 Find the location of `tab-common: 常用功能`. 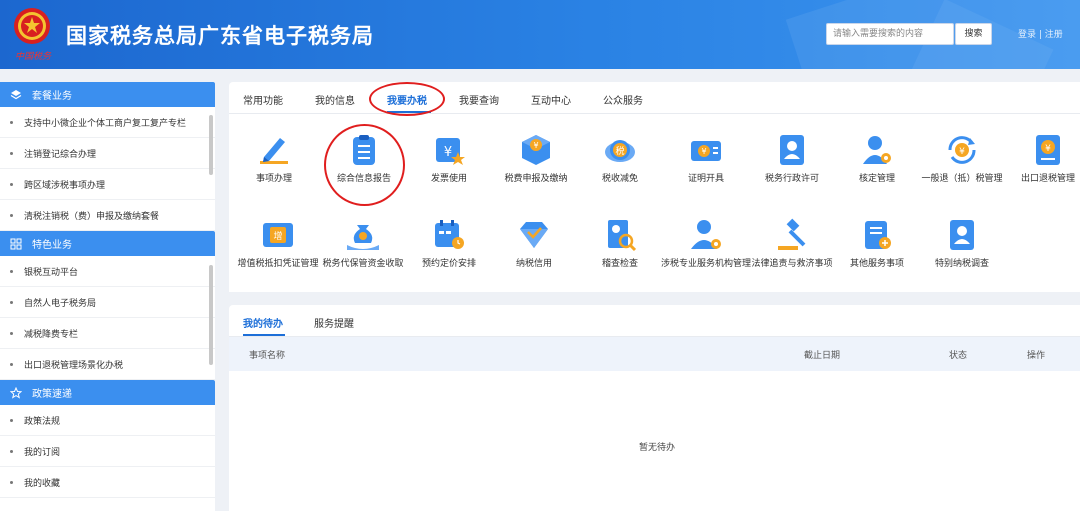

tab-common: 常用功能 is located at coordinates (263, 99).